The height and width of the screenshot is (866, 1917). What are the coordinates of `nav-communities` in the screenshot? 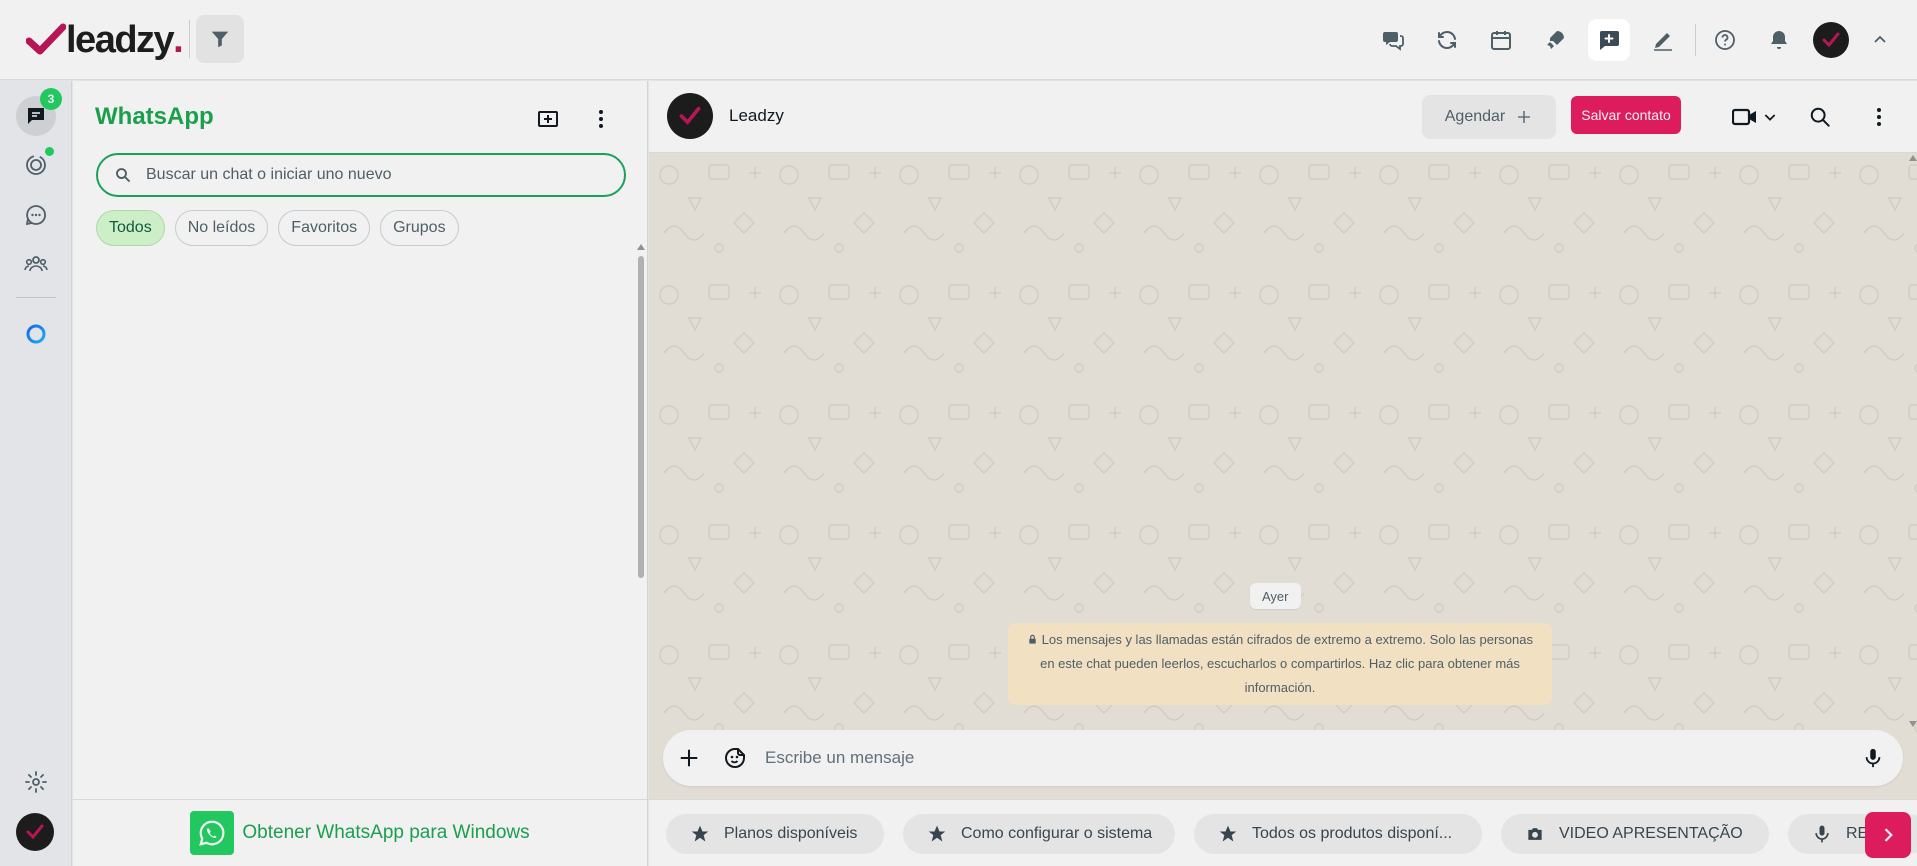 It's located at (36, 264).